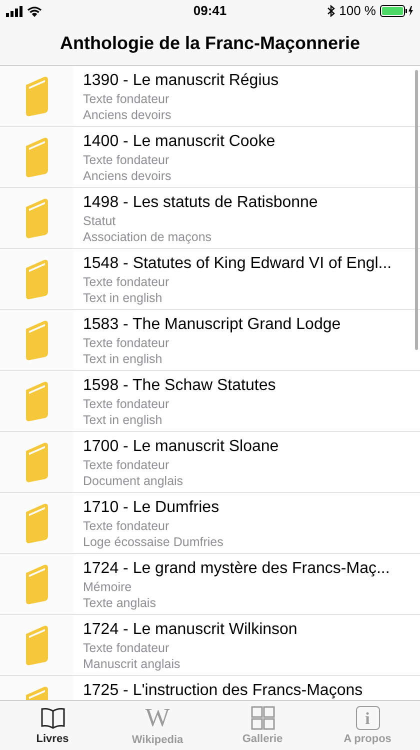 The width and height of the screenshot is (420, 750). Describe the element at coordinates (133, 481) in the screenshot. I see `book-note: Document anglais` at that location.